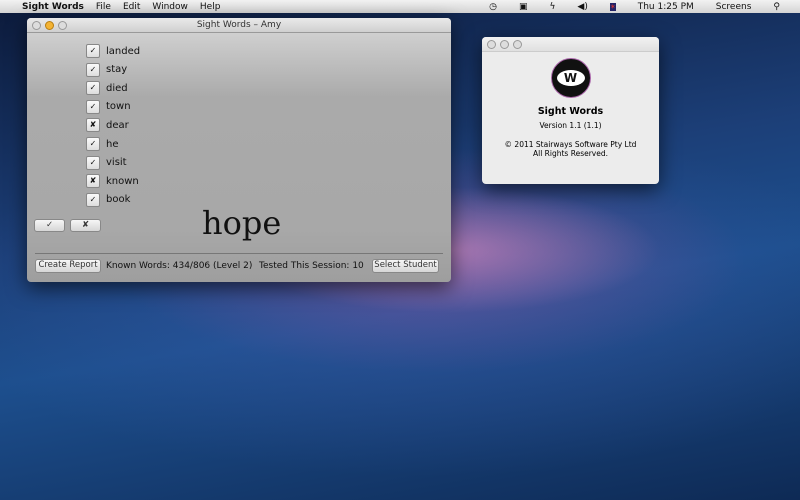 The height and width of the screenshot is (500, 800). I want to click on word-label: visit, so click(116, 163).